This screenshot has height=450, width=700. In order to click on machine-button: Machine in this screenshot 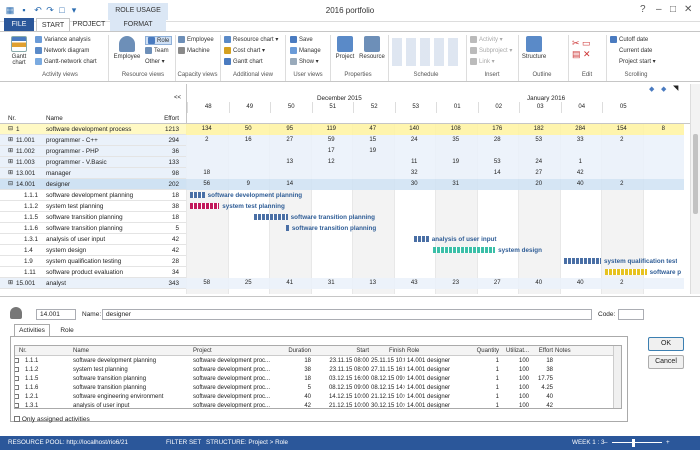, I will do `click(194, 50)`.